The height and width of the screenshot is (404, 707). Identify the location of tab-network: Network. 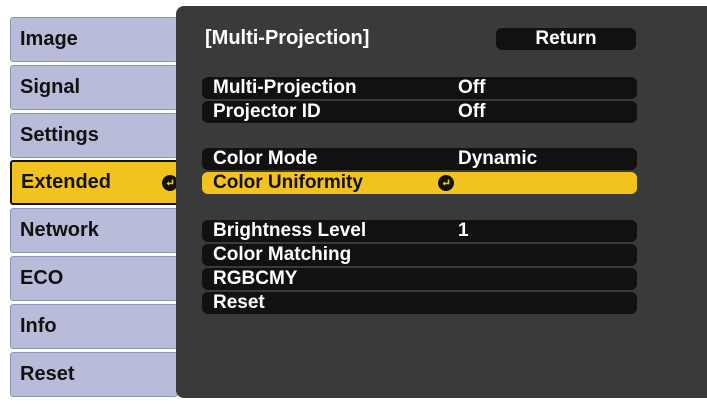
(94, 230).